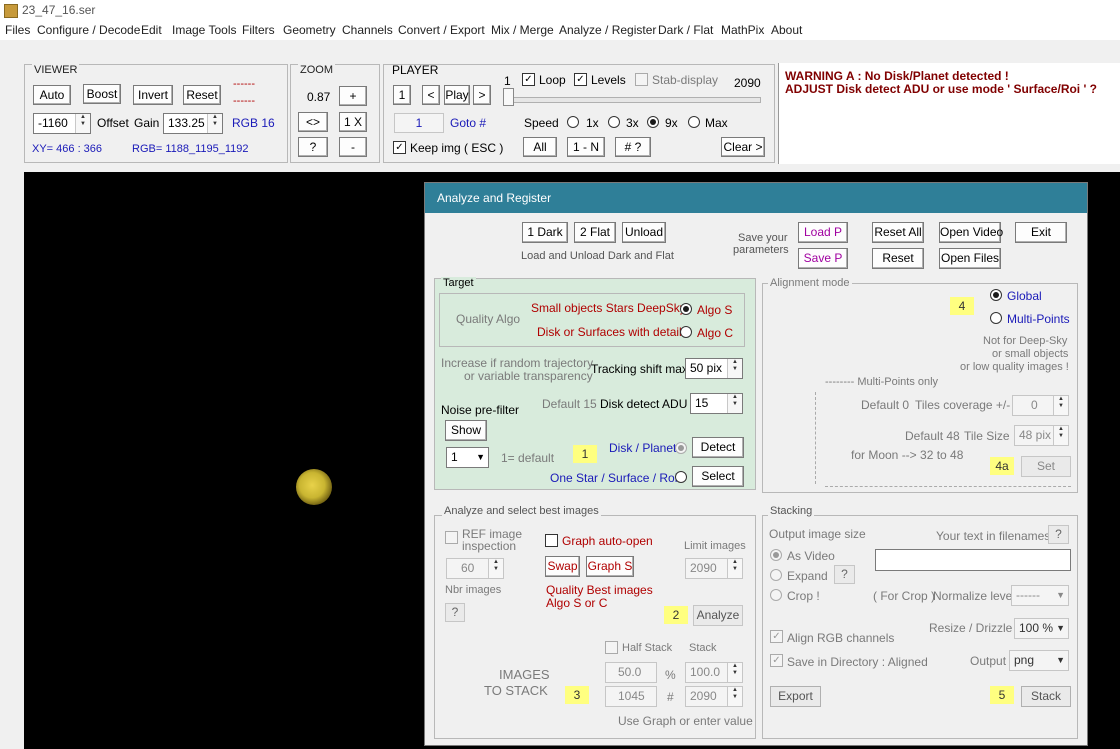 The height and width of the screenshot is (749, 1120). Describe the element at coordinates (607, 30) in the screenshot. I see `menu-analyze-register: Analyze / Register` at that location.